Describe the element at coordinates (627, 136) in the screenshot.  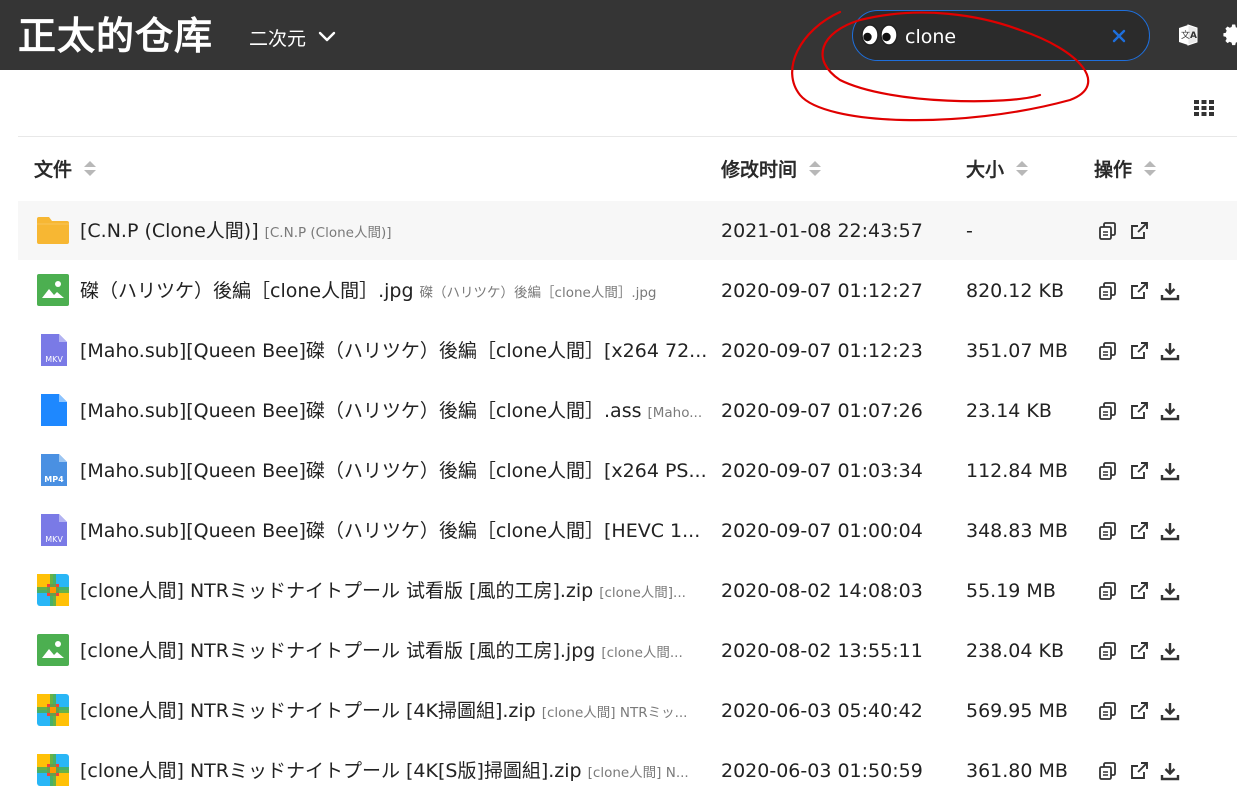
I see `divider` at that location.